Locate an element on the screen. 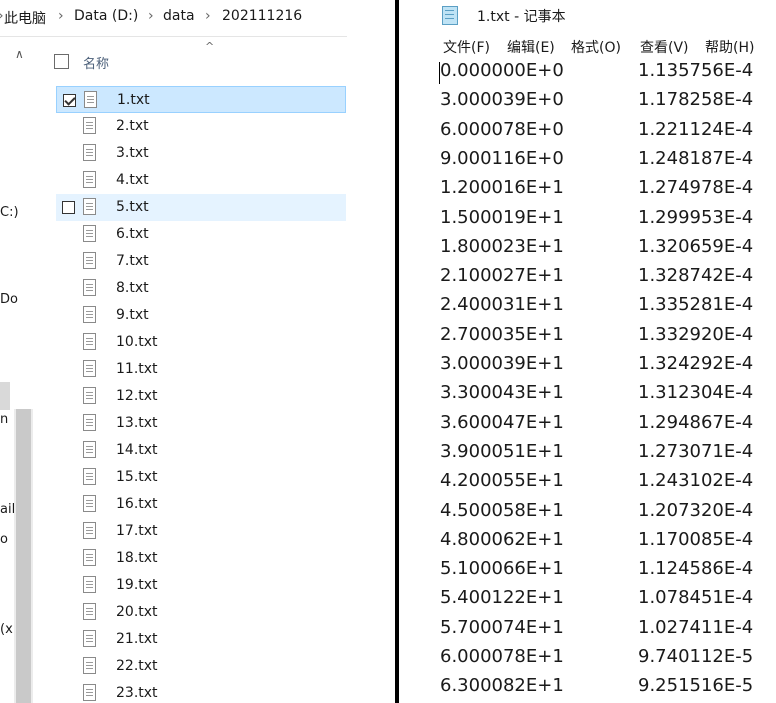 The width and height of the screenshot is (776, 703). value-y: 1.027411E-4 is located at coordinates (696, 627).